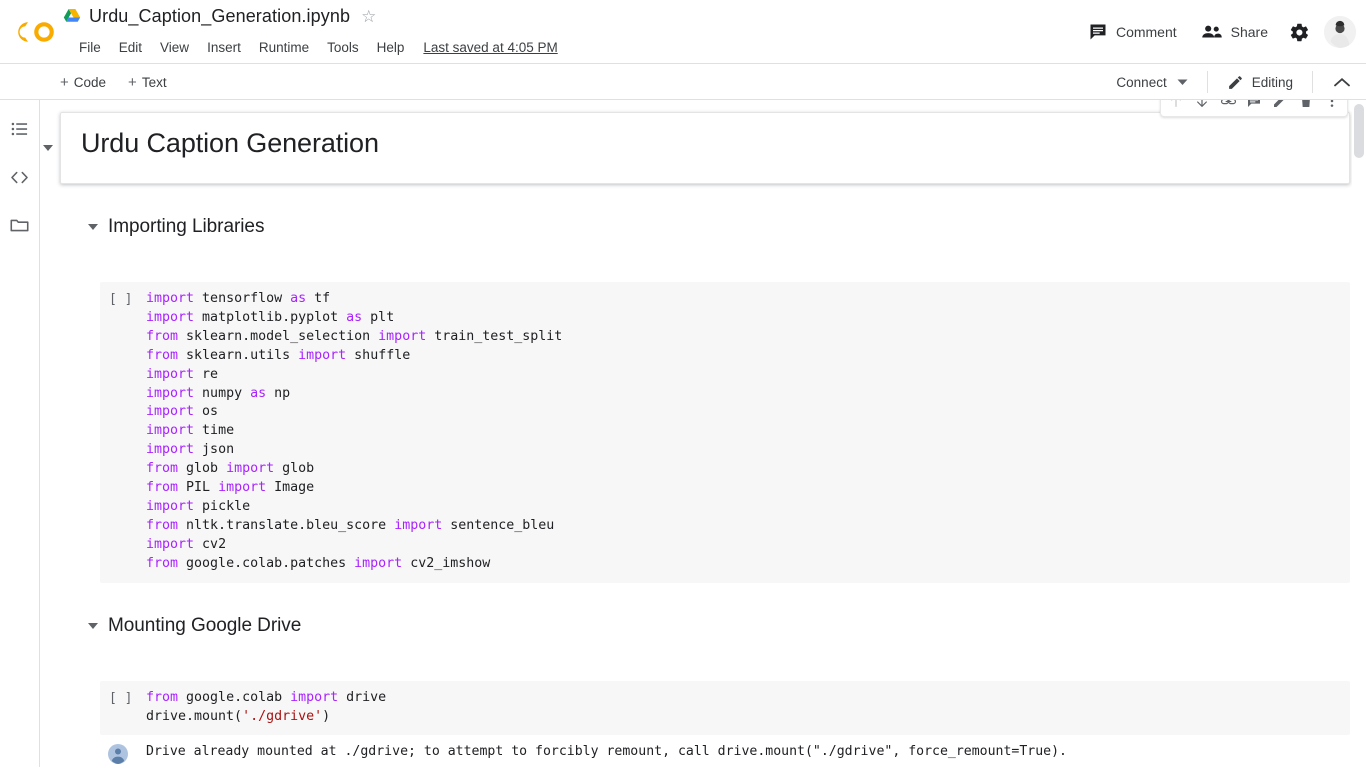  What do you see at coordinates (1249, 32) in the screenshot?
I see `share-label: Share` at bounding box center [1249, 32].